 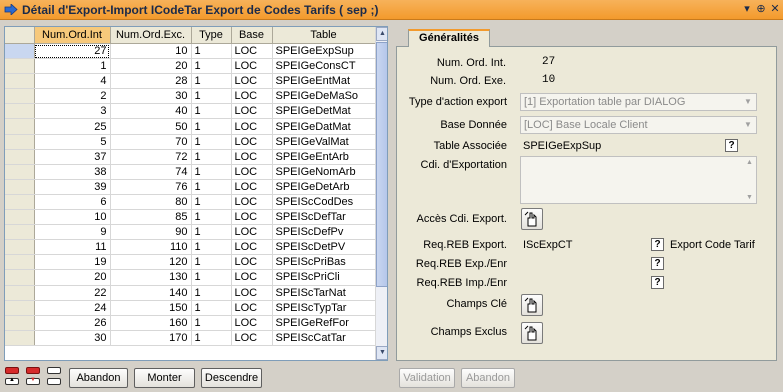 What do you see at coordinates (151, 142) in the screenshot?
I see `cell-num-ord-exc: 70` at bounding box center [151, 142].